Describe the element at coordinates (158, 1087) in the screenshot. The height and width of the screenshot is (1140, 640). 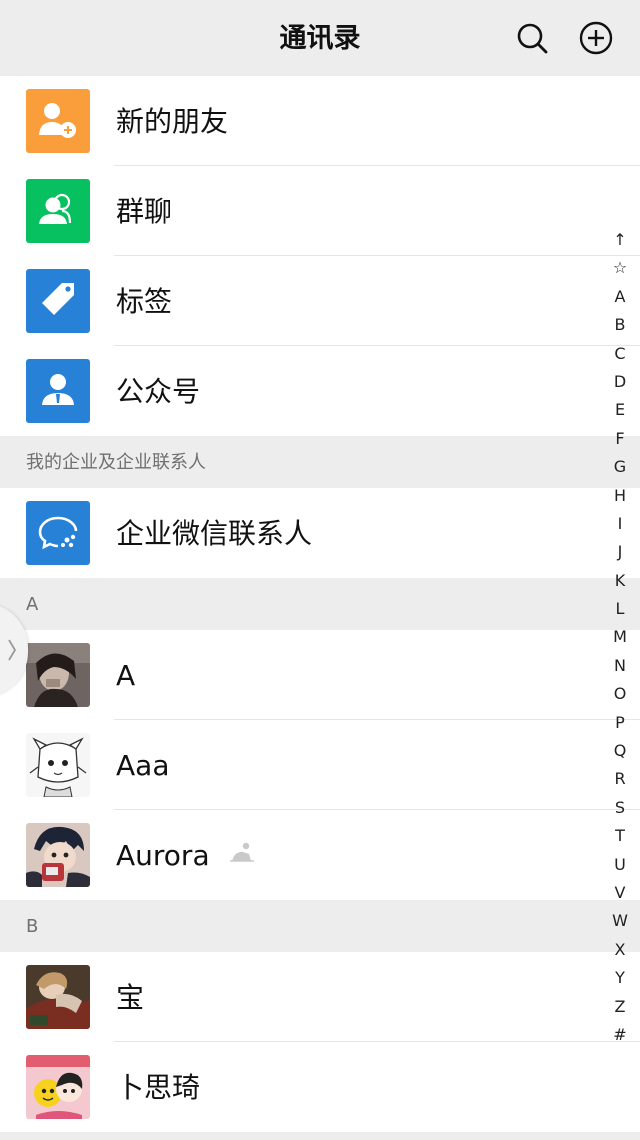
I see `contact-name: 卜思琦` at that location.